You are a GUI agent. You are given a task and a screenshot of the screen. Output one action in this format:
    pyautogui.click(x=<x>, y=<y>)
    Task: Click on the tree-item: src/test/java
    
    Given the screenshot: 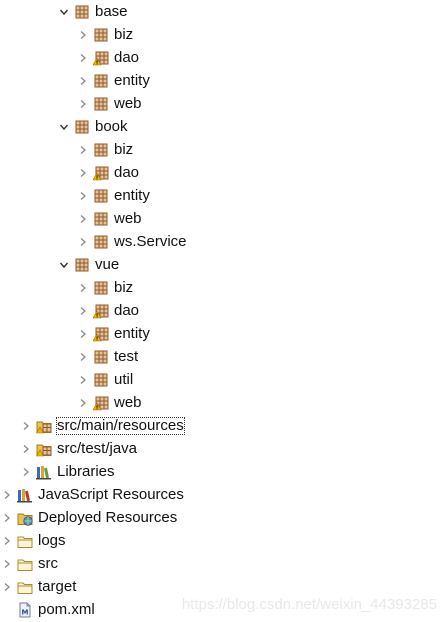 What is the action you would take?
    pyautogui.click(x=78, y=448)
    